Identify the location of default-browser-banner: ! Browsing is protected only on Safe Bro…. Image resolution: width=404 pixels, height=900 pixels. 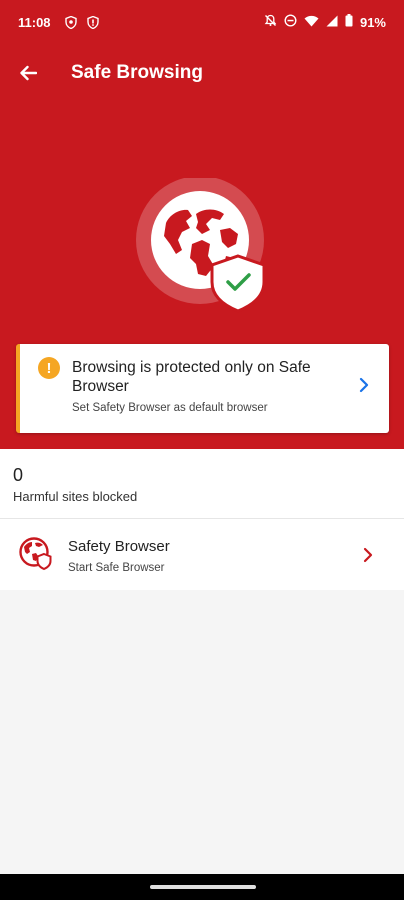
(202, 388).